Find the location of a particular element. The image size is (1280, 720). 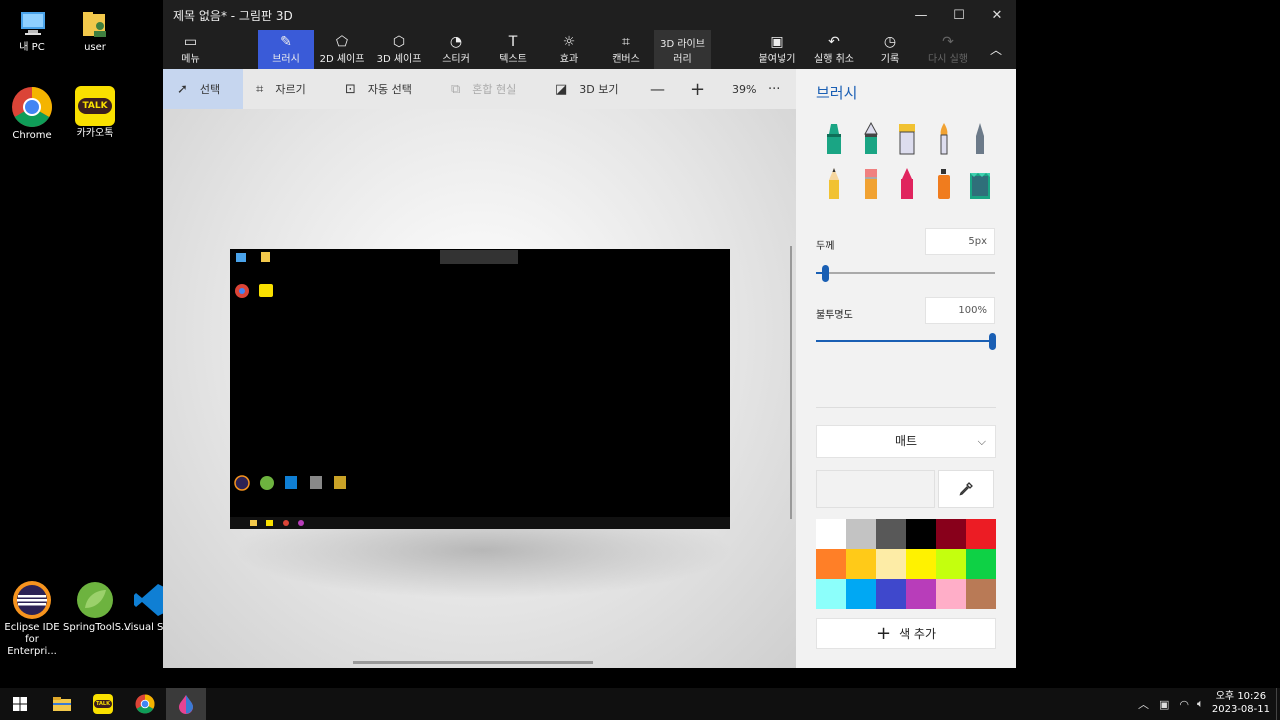

eyedropper-icon is located at coordinates (966, 489).